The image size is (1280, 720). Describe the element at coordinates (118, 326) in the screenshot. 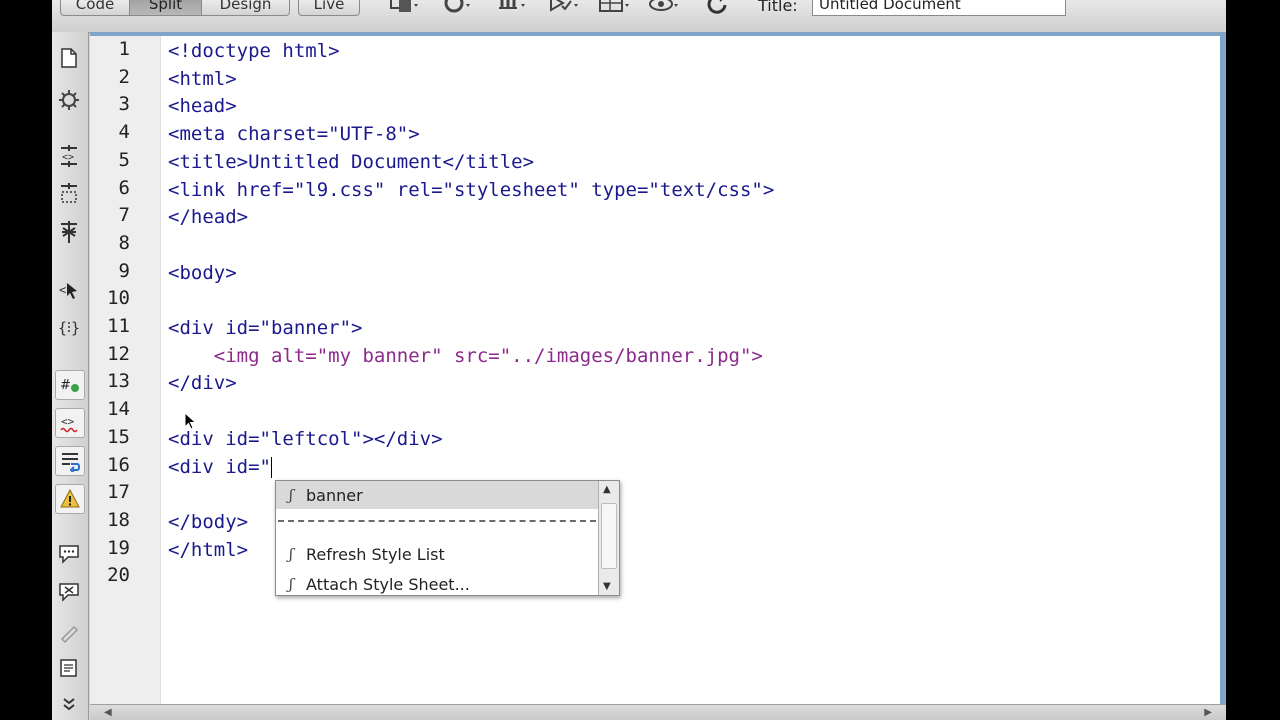

I see `line-number: 11` at that location.